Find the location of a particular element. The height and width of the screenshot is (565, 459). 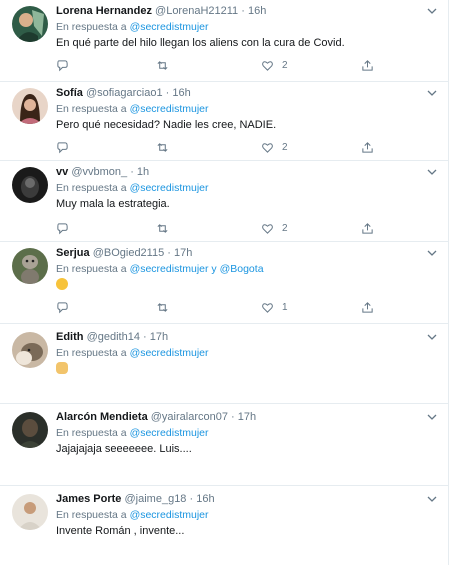

author-handle: @sofiagarciao1 is located at coordinates (124, 93).